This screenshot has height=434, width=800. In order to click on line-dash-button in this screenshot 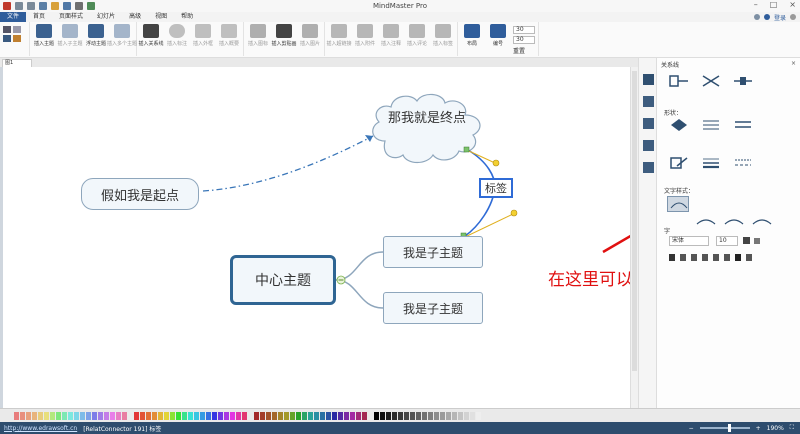, I will do `click(743, 163)`.